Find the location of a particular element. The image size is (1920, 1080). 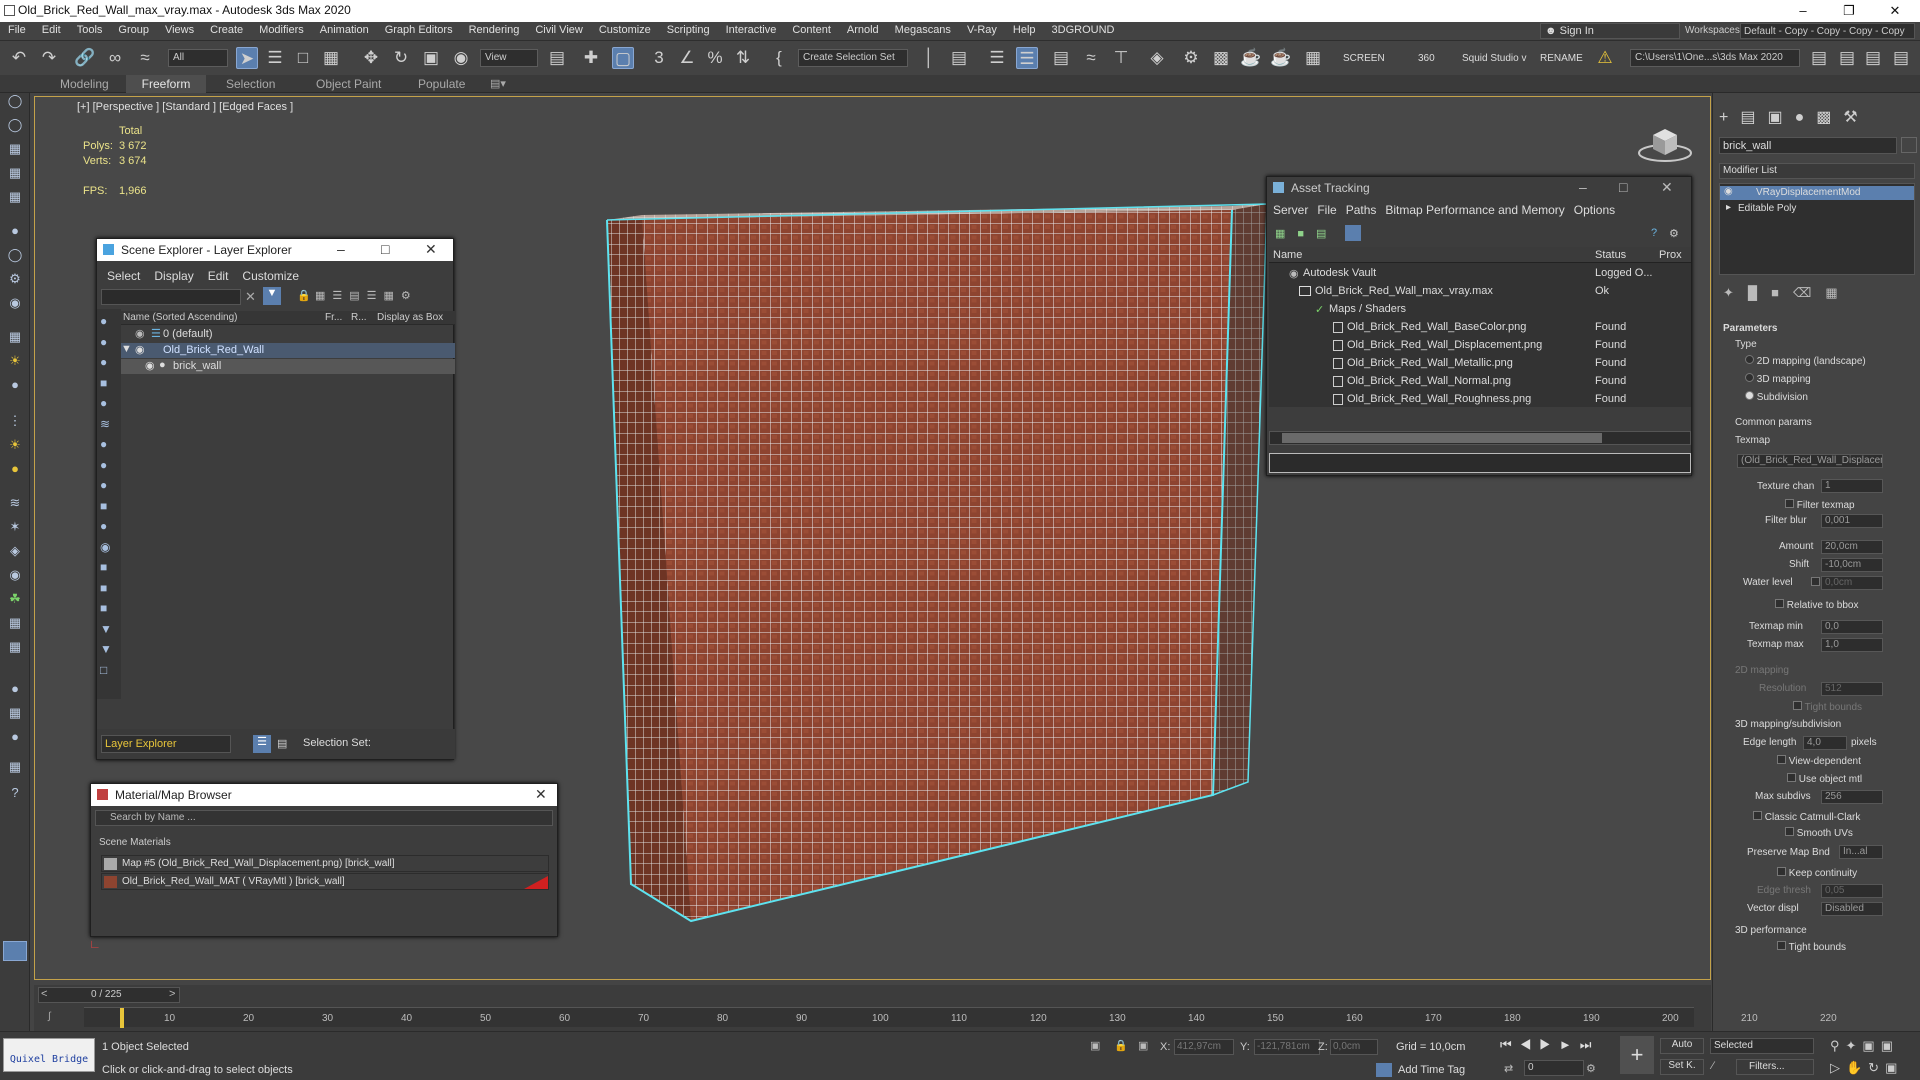

tool-e-icon: ▦ is located at coordinates (15, 714).